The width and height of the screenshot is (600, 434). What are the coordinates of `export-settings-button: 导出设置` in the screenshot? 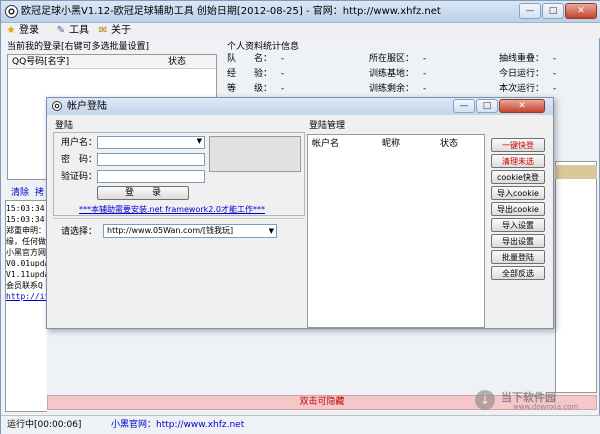 It's located at (518, 241).